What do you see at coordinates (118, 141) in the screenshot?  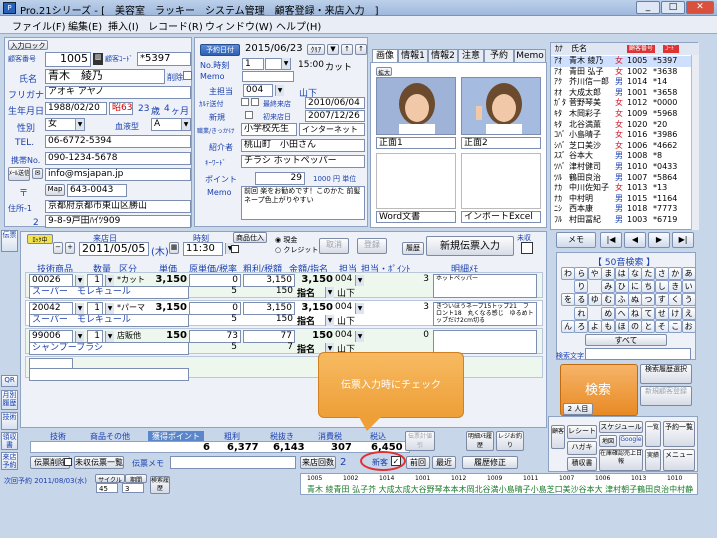 I see `tel-field: 06-6772-5394` at bounding box center [118, 141].